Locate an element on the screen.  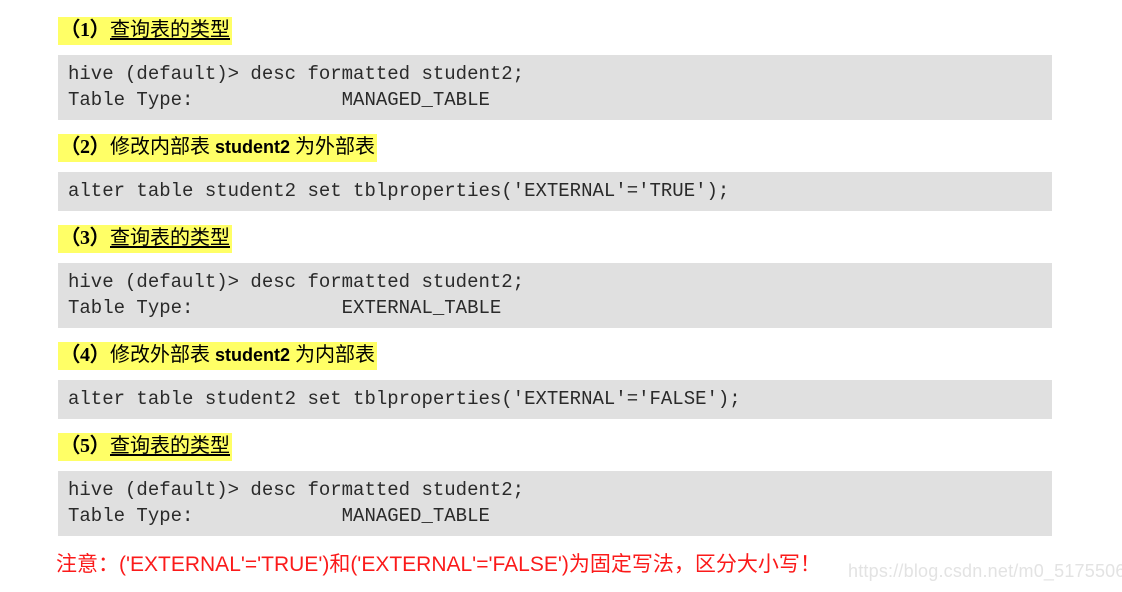
heading-text-tail: 为内部表 is located at coordinates (333, 355).